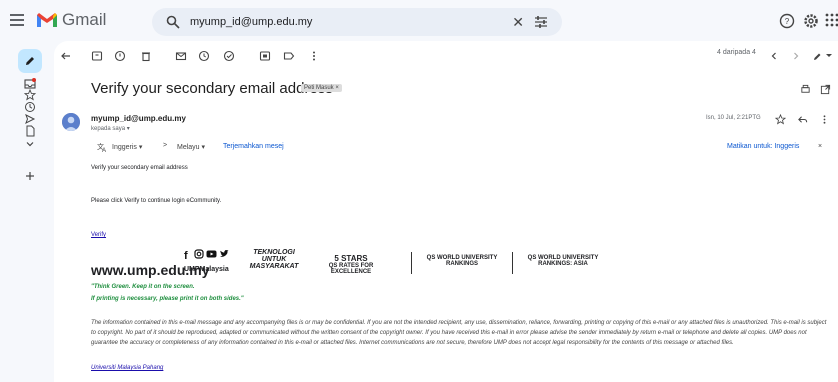 This screenshot has height=382, width=838. I want to click on social-icons: f, so click(206, 254).